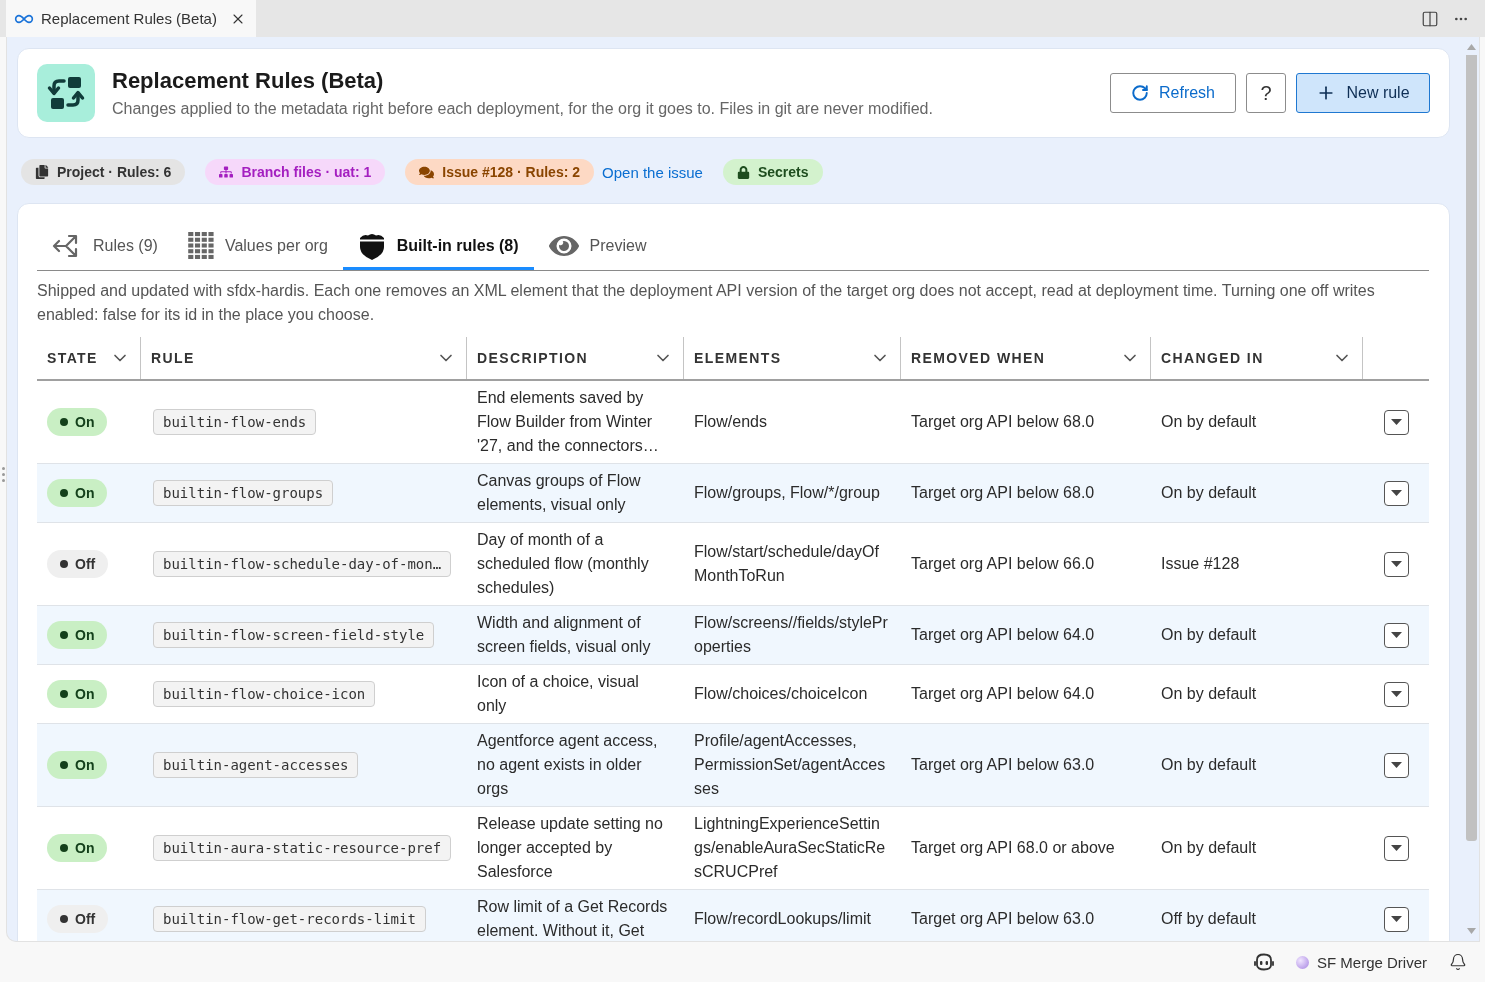  Describe the element at coordinates (42, 172) in the screenshot. I see `documents-icon` at that location.